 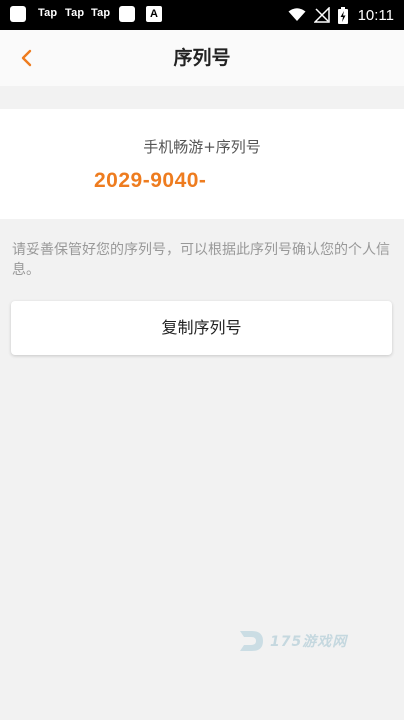 What do you see at coordinates (154, 14) in the screenshot?
I see `a-notification-icon: A` at bounding box center [154, 14].